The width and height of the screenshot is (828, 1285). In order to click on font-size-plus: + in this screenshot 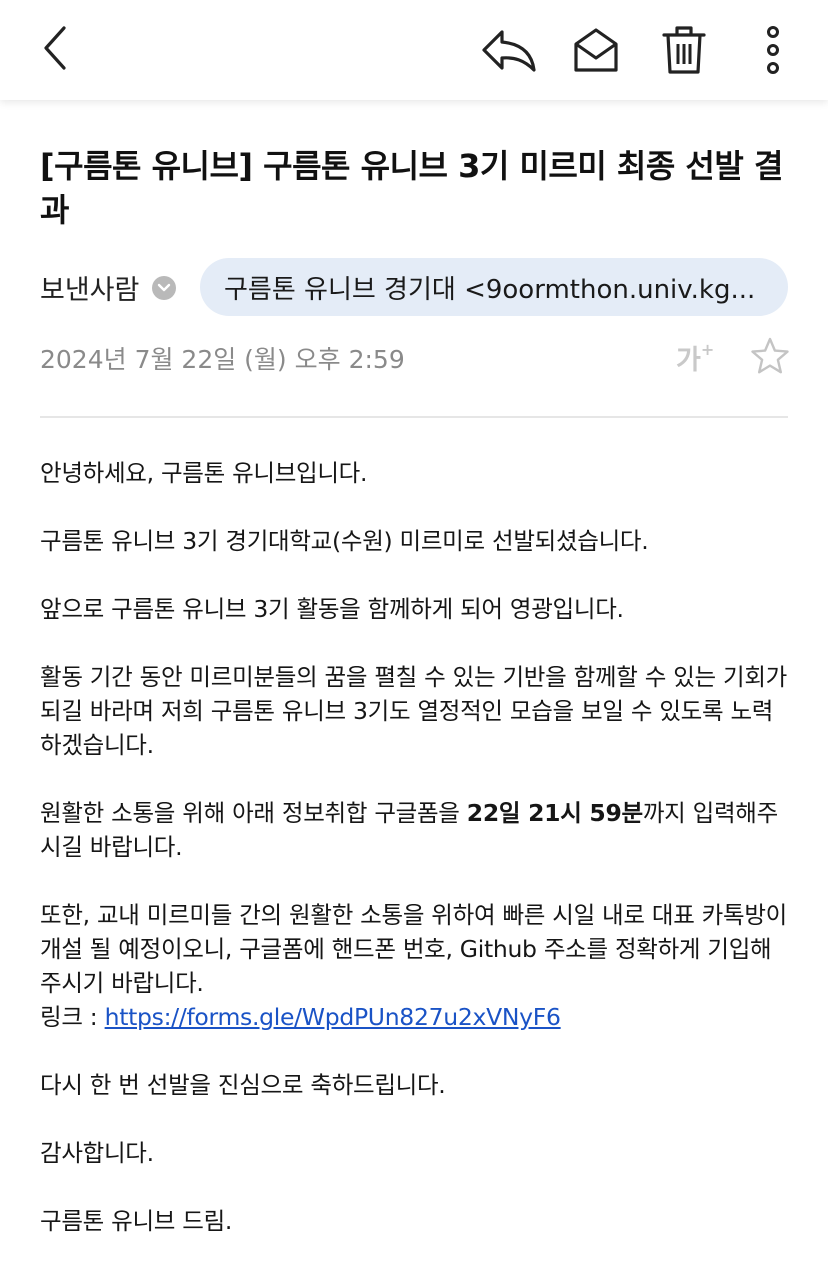, I will do `click(707, 349)`.